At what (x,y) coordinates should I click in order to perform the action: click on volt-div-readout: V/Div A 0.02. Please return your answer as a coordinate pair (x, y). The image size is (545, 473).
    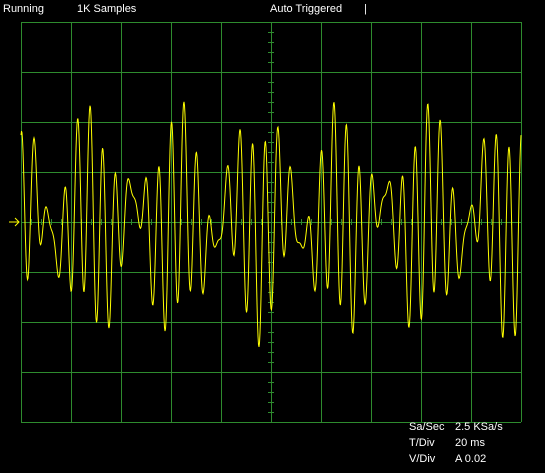
    Looking at the image, I should click on (474, 460).